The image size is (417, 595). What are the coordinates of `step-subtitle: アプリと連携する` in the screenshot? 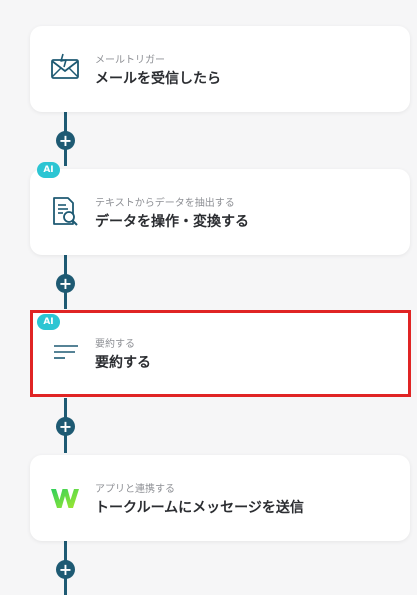 It's located at (135, 489).